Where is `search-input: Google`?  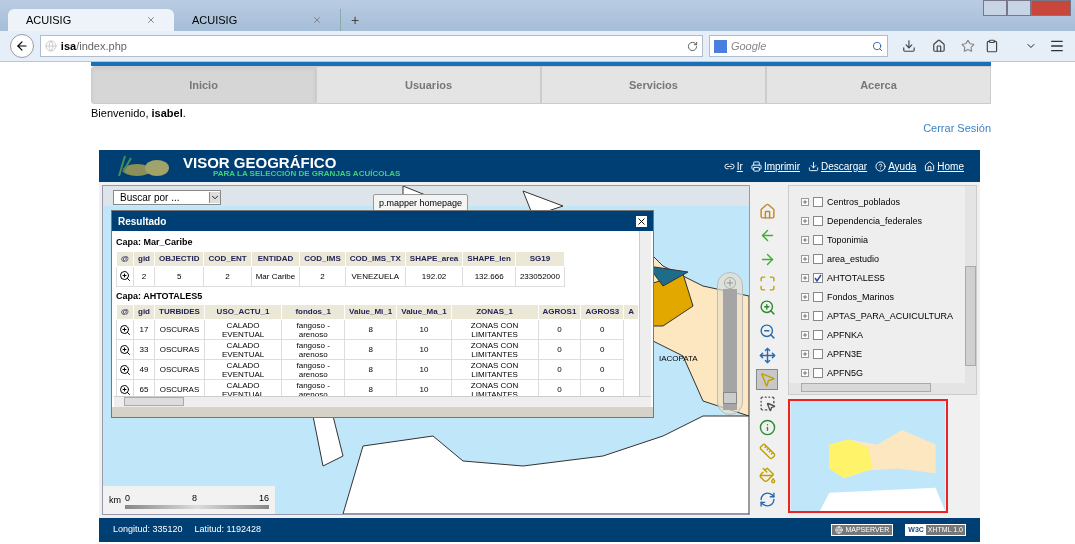
search-input: Google is located at coordinates (799, 46).